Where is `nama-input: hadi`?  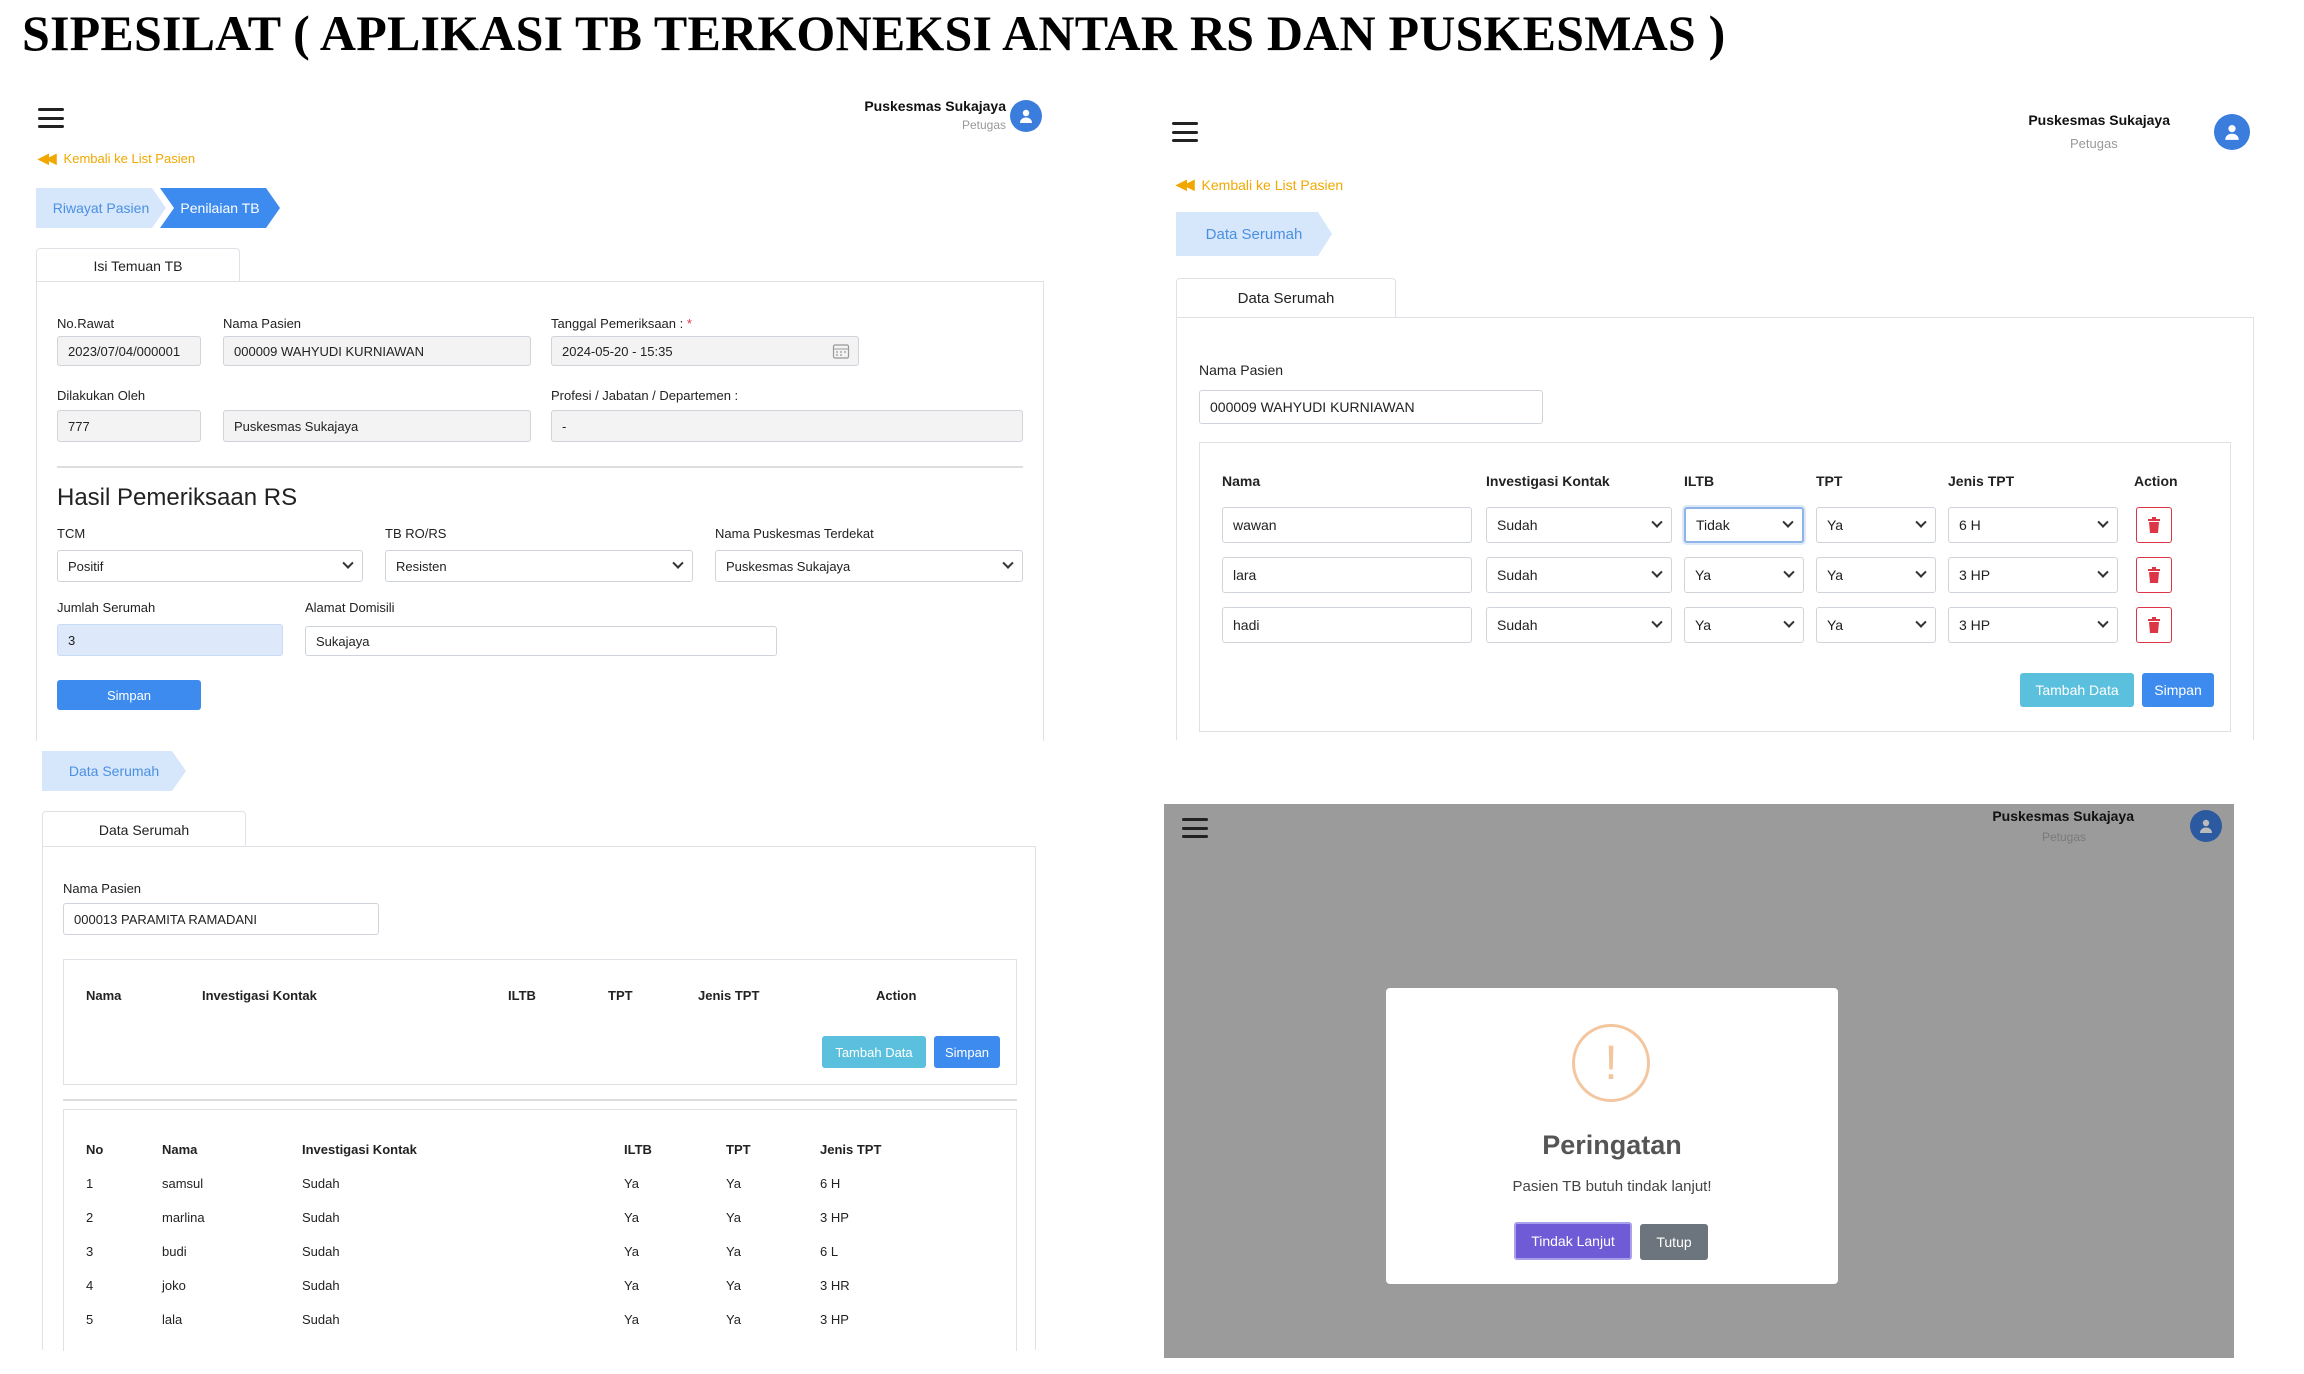
nama-input: hadi is located at coordinates (1347, 625).